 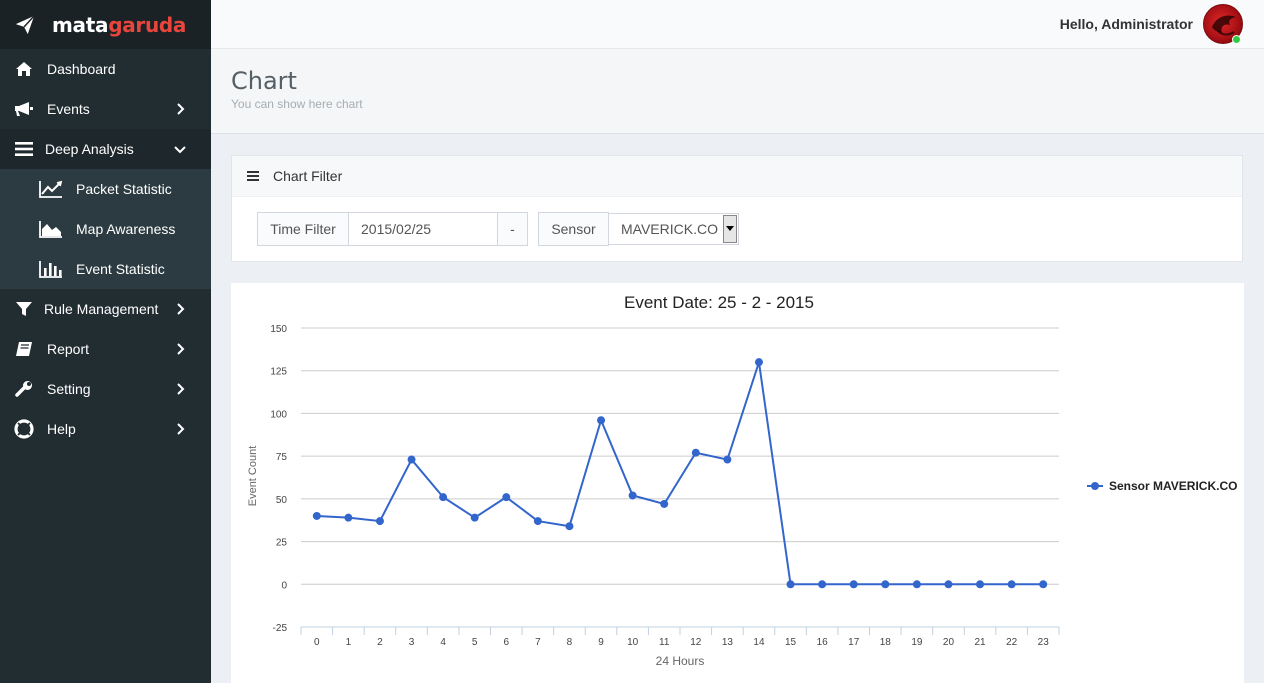 What do you see at coordinates (24, 309) in the screenshot?
I see `filter-icon` at bounding box center [24, 309].